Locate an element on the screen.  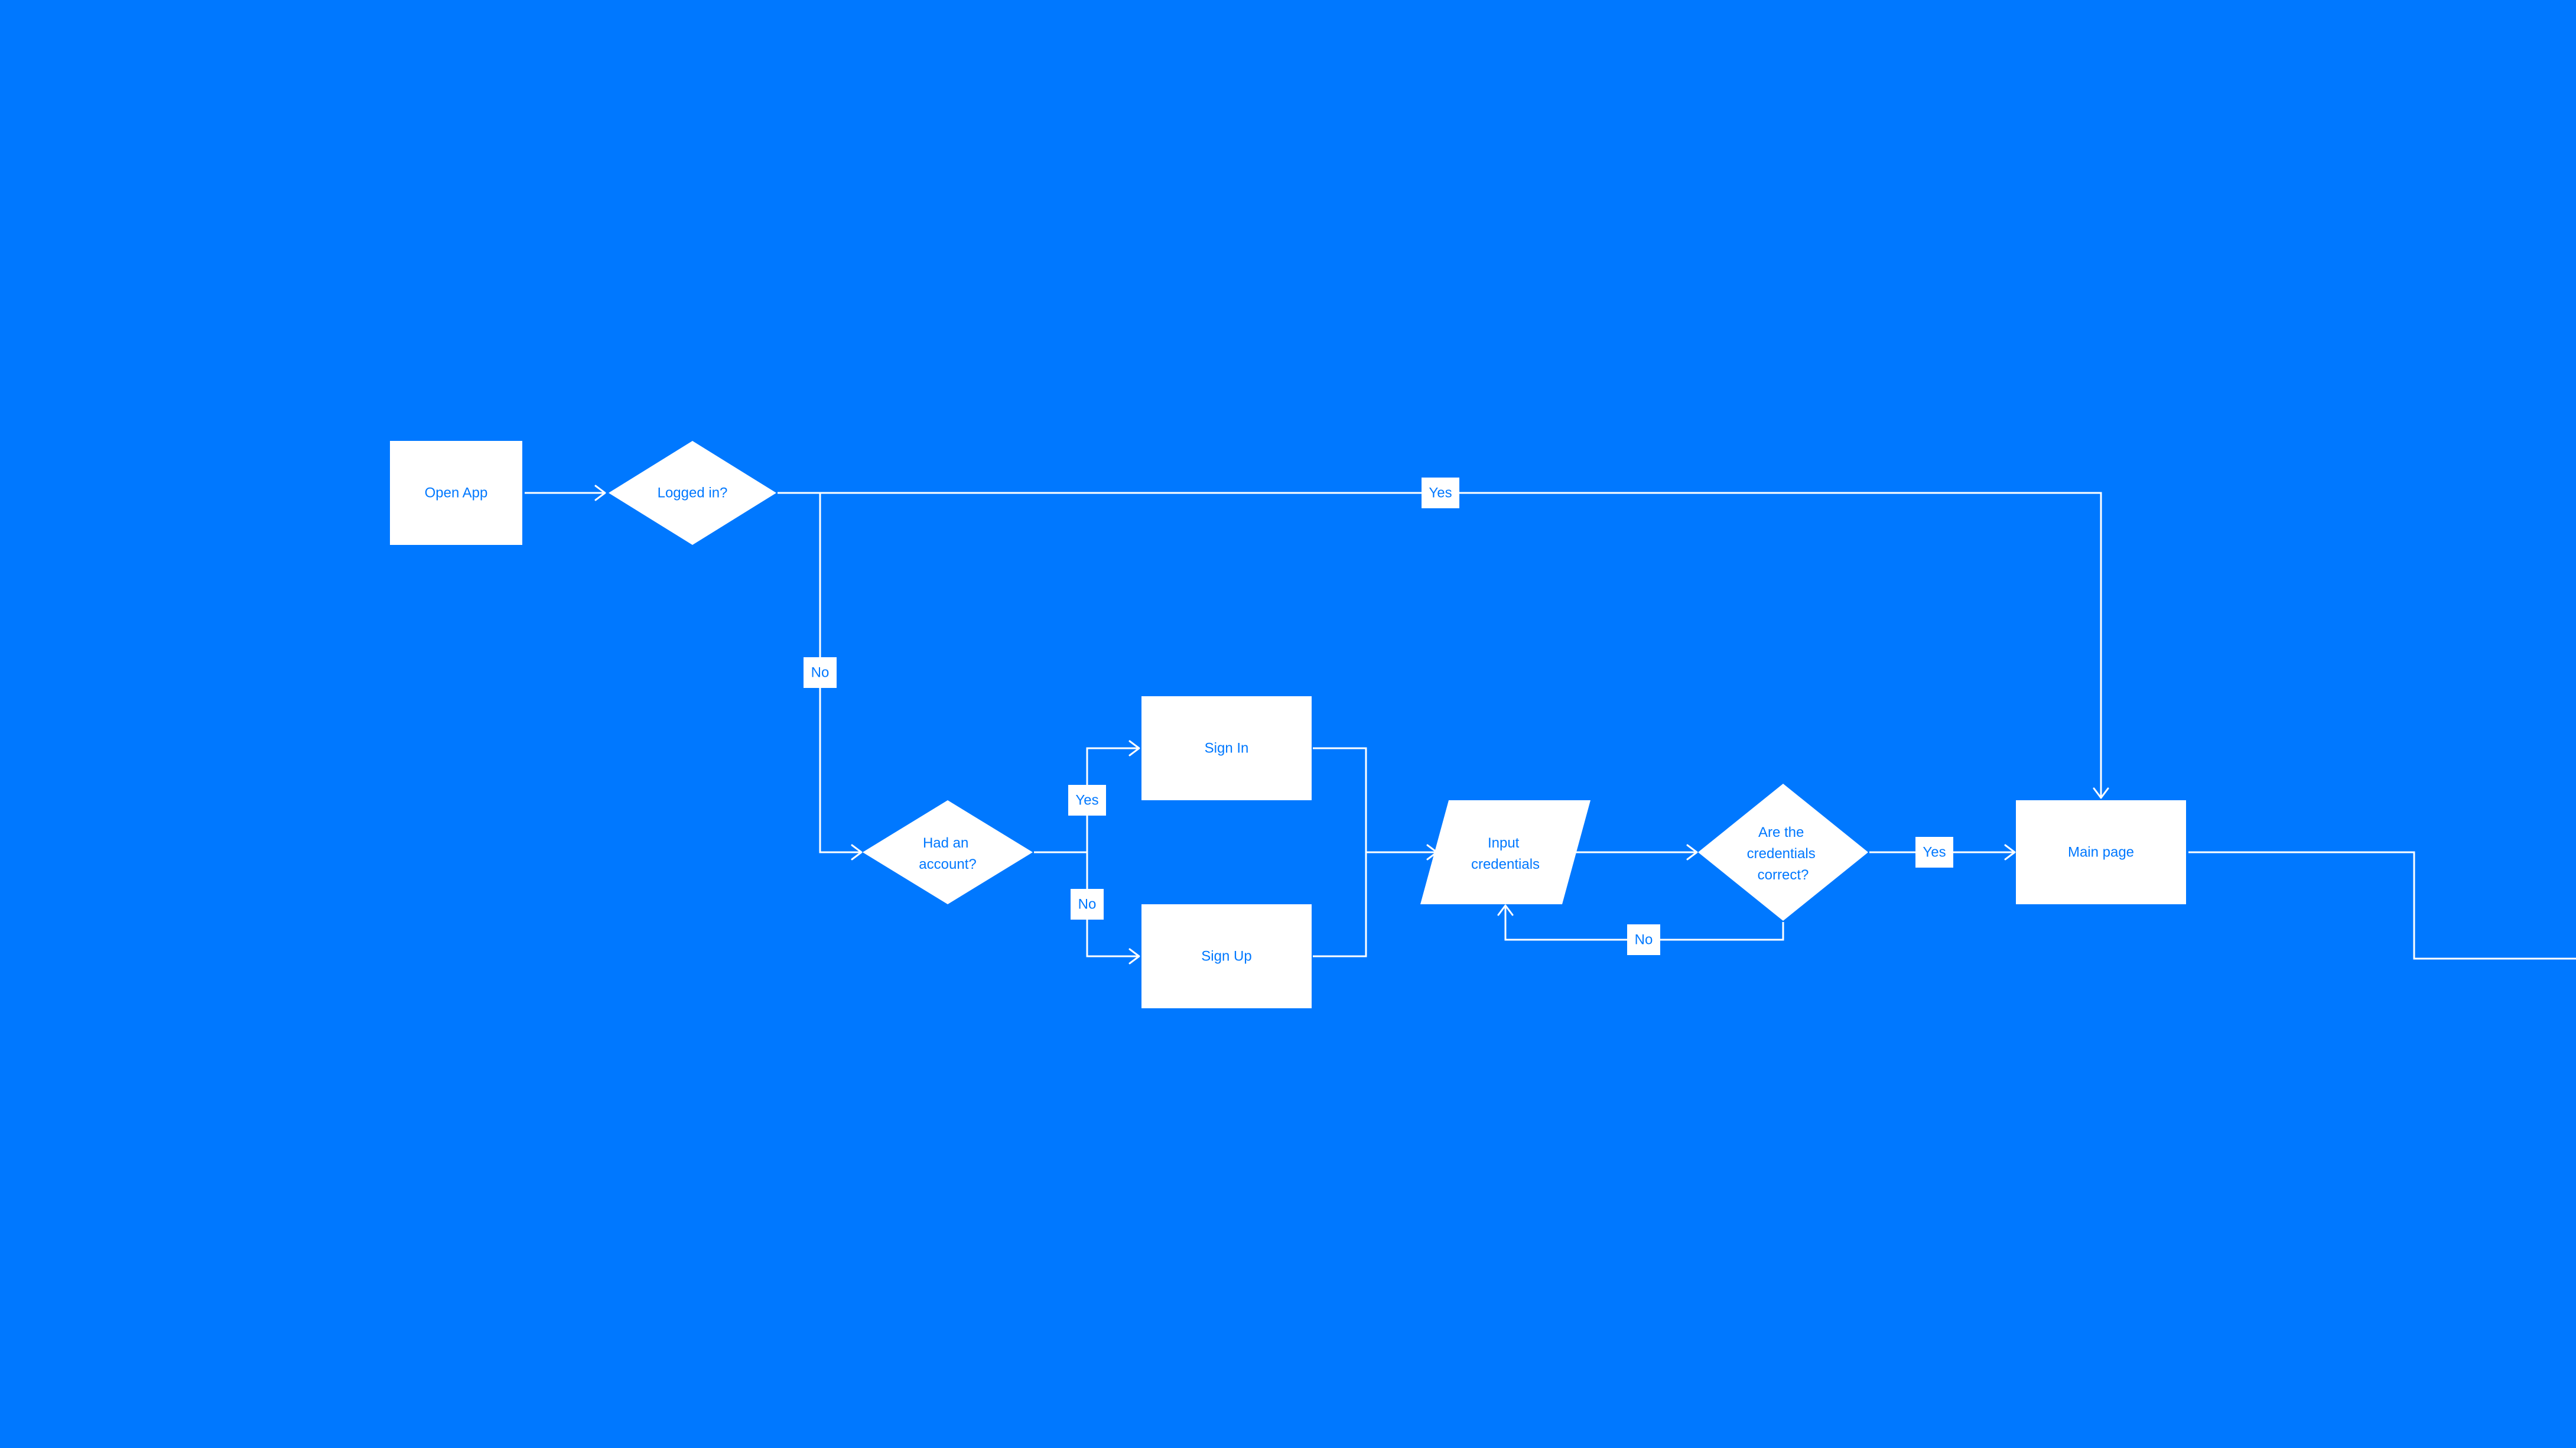
had-account-line-2: account? is located at coordinates (947, 864).